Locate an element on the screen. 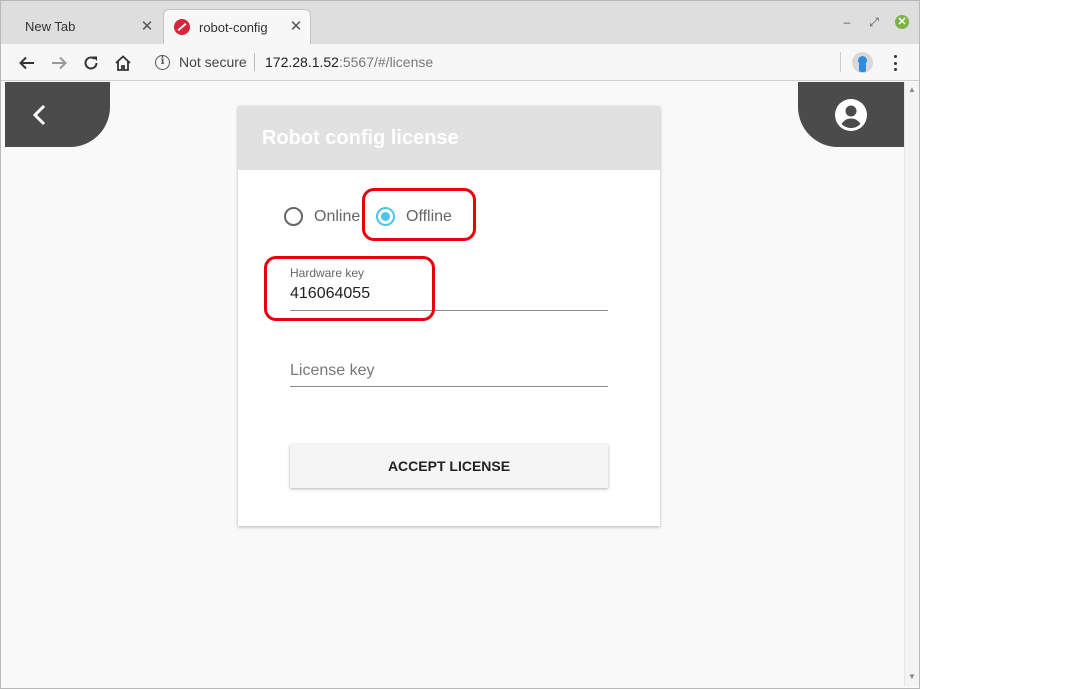  address-bar: 172.28.1.52:5567/#/license is located at coordinates (349, 62).